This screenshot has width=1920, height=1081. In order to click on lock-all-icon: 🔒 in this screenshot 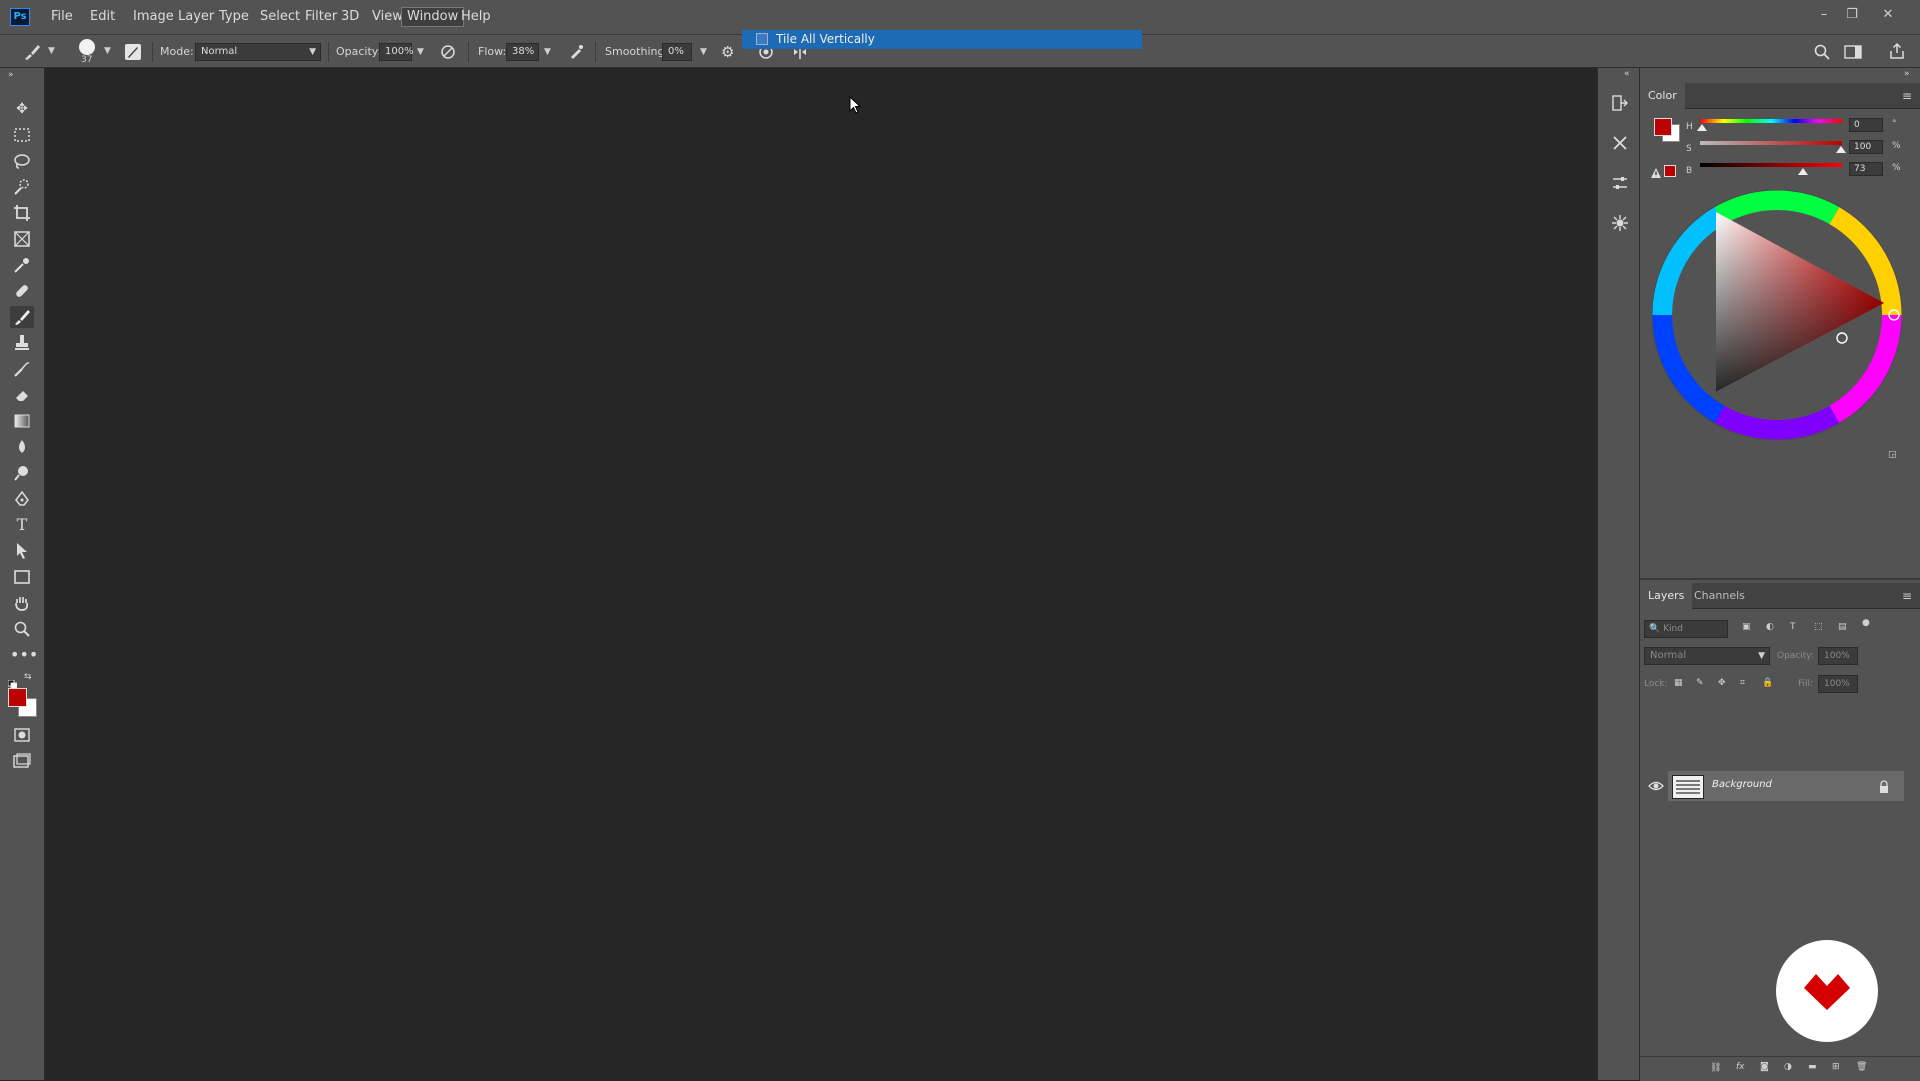, I will do `click(1767, 683)`.